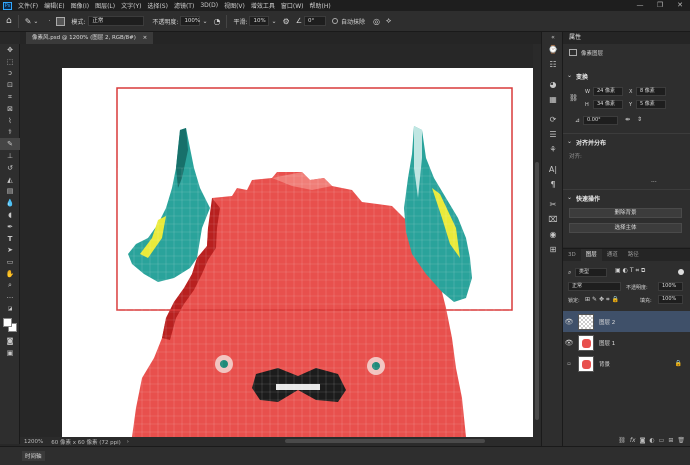 Image resolution: width=690 pixels, height=465 pixels. Describe the element at coordinates (569, 364) in the screenshot. I see `visibility-empty-box: ▫` at that location.